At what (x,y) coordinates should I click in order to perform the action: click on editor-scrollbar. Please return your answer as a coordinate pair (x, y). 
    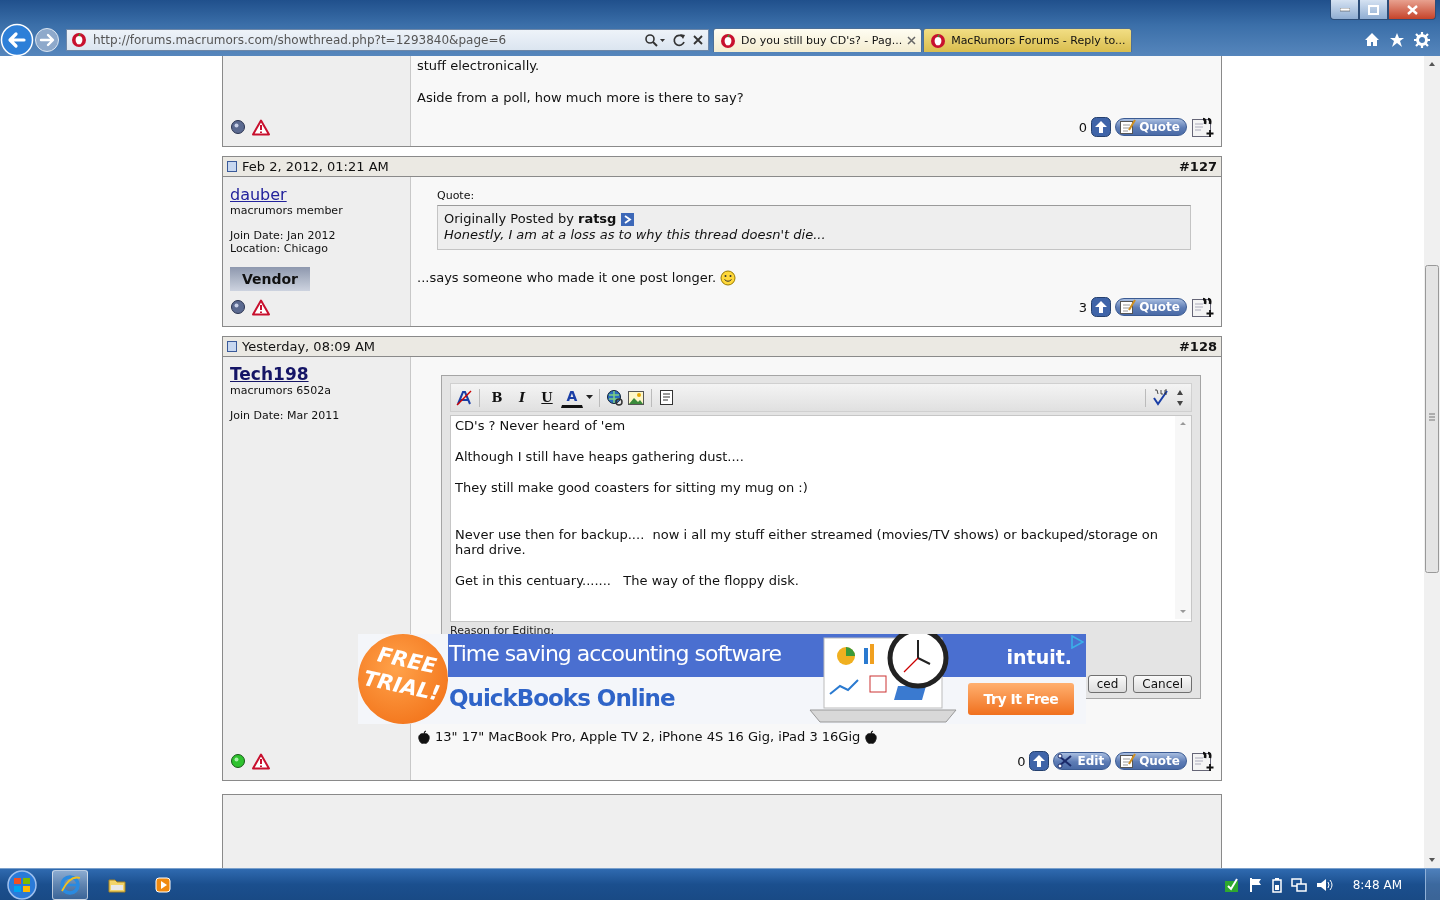
    Looking at the image, I should click on (1183, 517).